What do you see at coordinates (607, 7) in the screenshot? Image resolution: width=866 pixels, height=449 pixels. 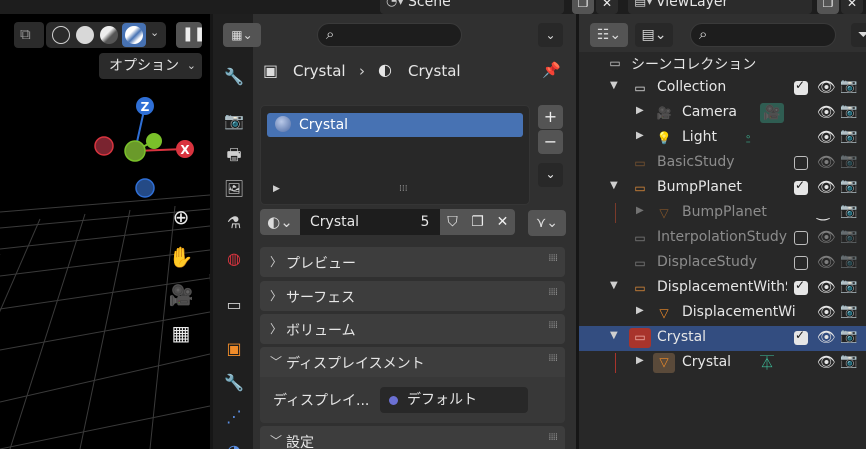 I see `delete-scene-button: ✕` at bounding box center [607, 7].